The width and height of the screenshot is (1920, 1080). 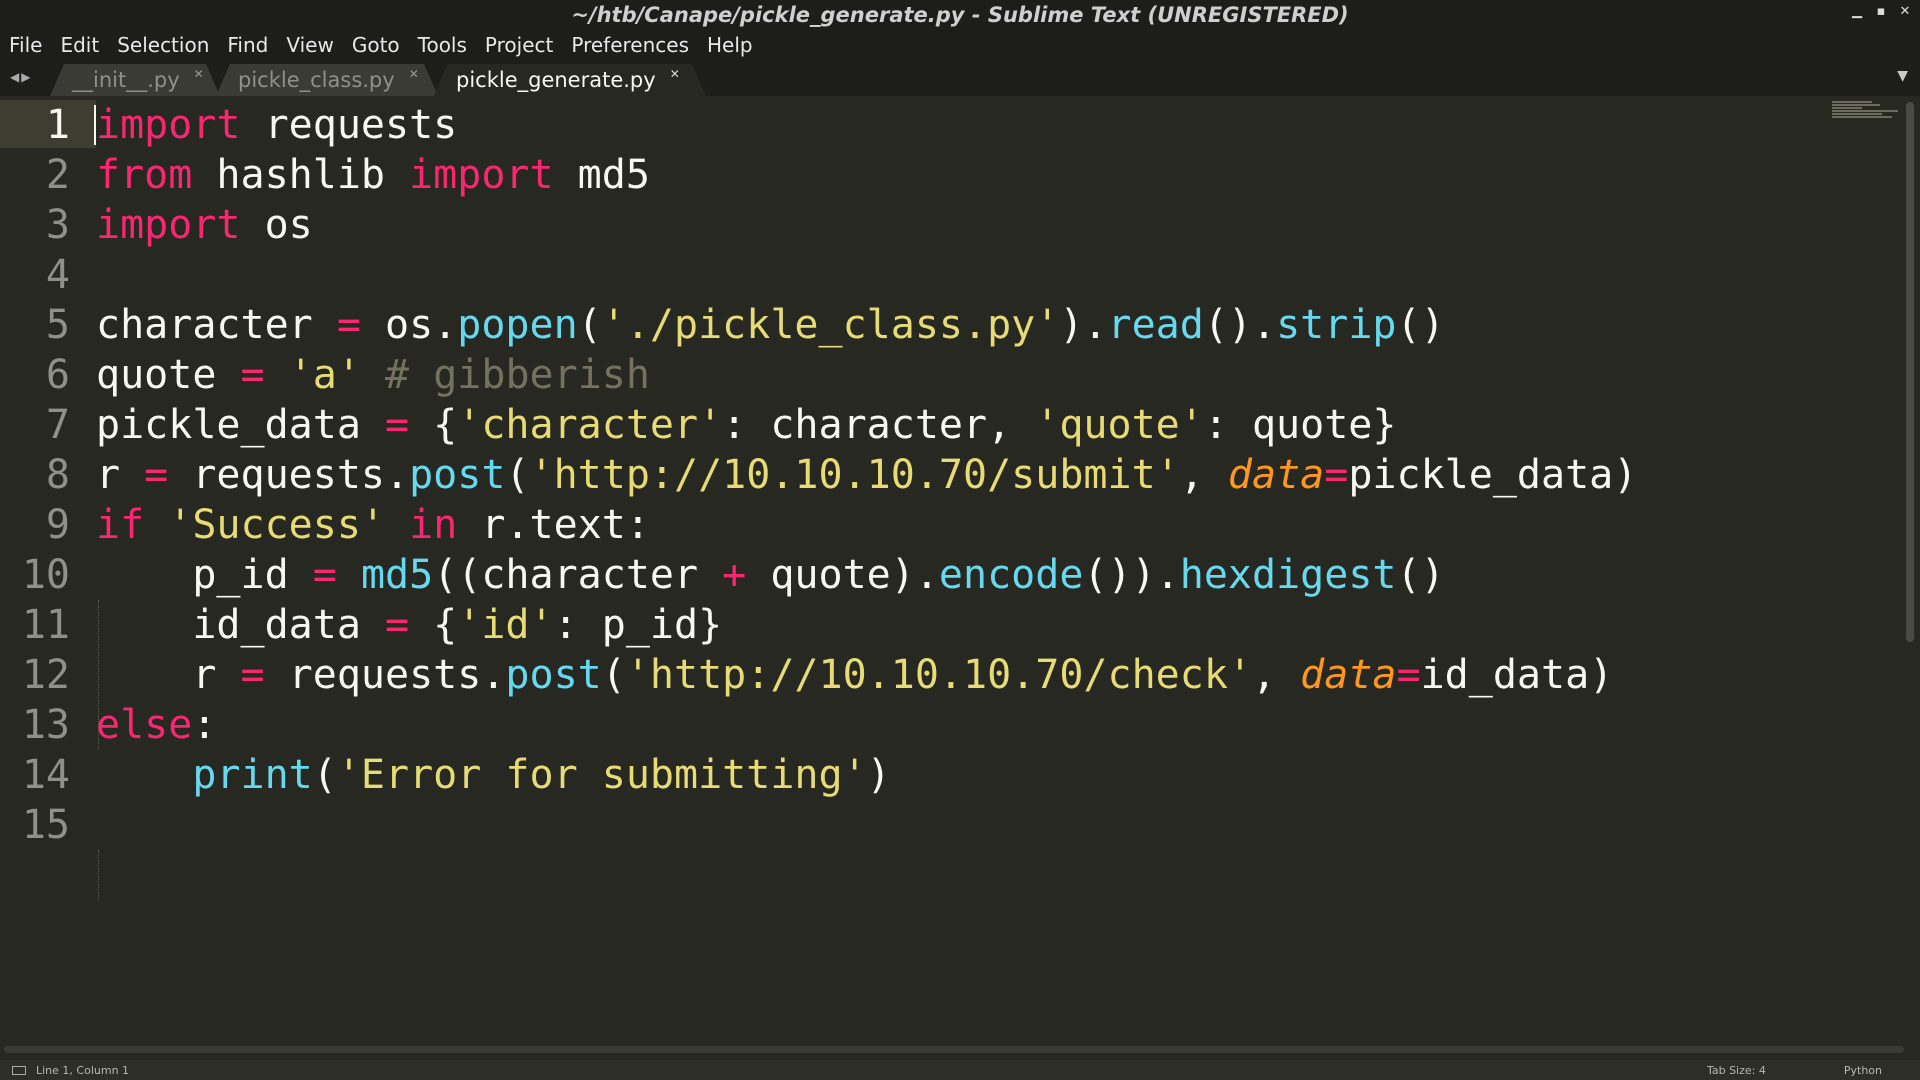 I want to click on line-number: 6, so click(x=57, y=375).